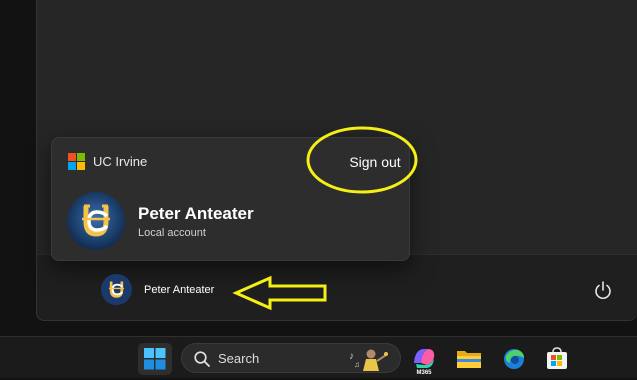  What do you see at coordinates (424, 372) in the screenshot?
I see `svg-text: M365` at bounding box center [424, 372].